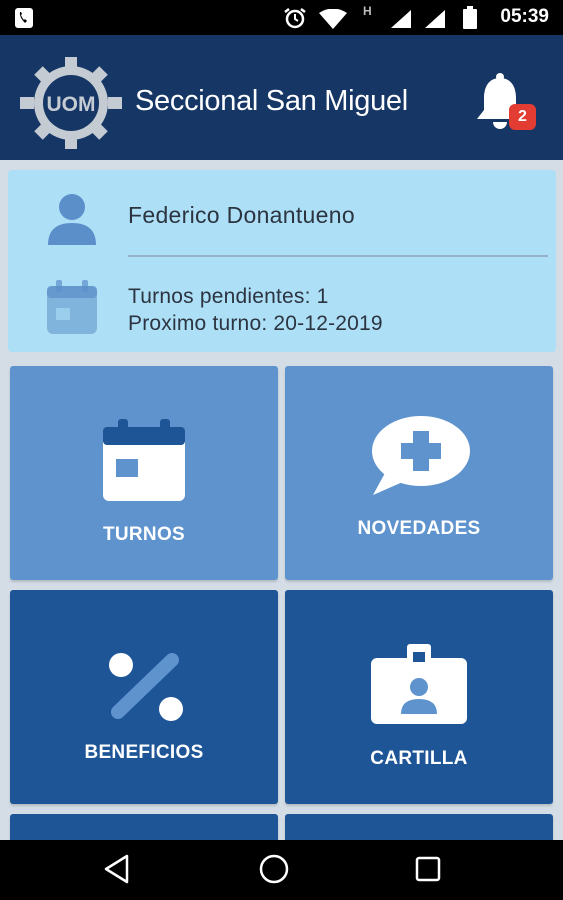 This screenshot has width=563, height=900. What do you see at coordinates (524, 16) in the screenshot?
I see `clock: 05:39` at bounding box center [524, 16].